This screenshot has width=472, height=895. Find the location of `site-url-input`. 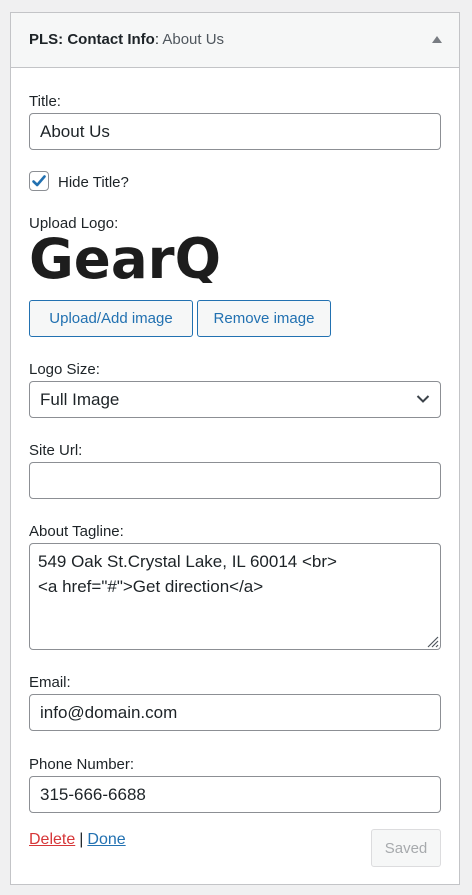

site-url-input is located at coordinates (235, 480).